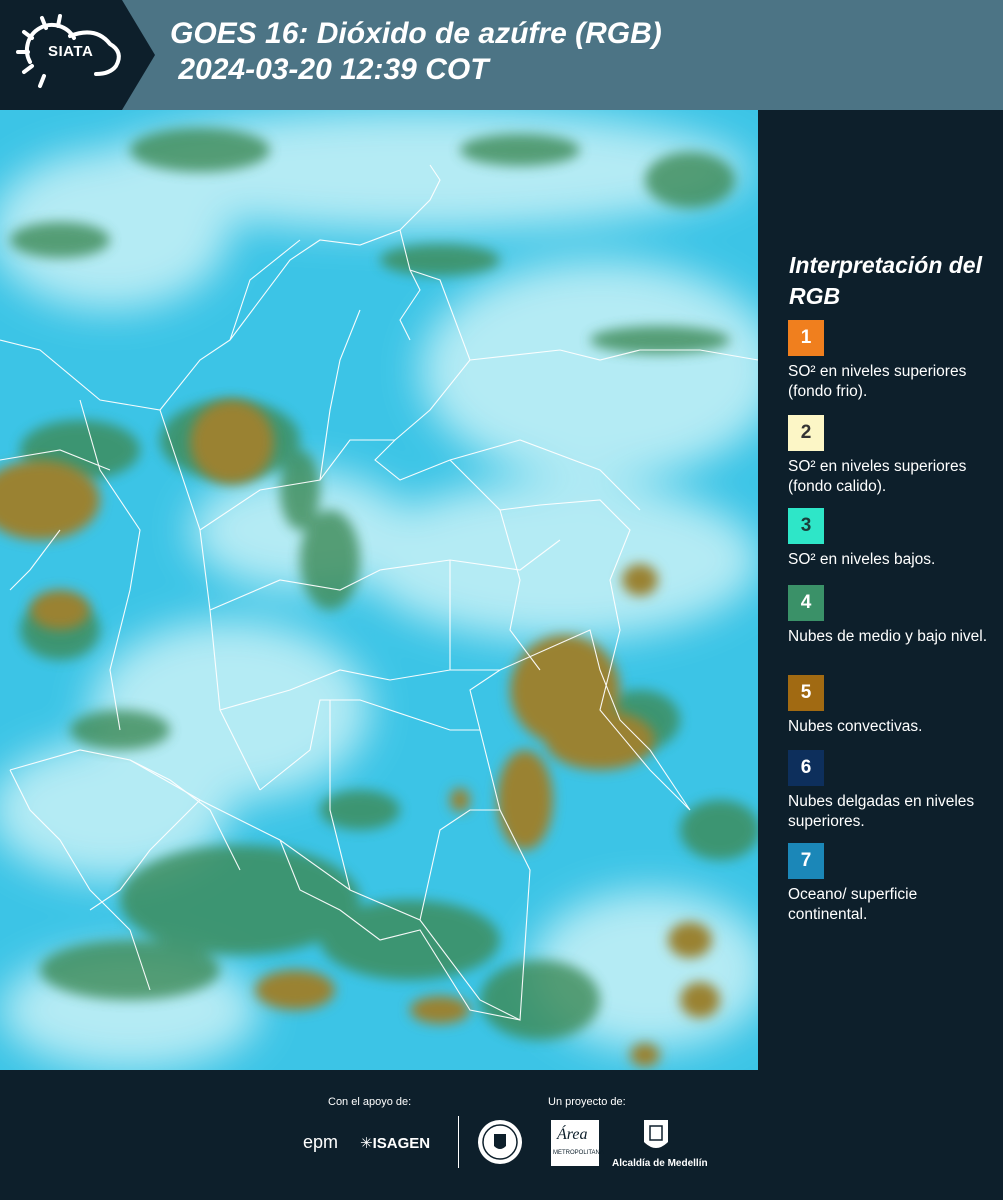 The image size is (1003, 1200). Describe the element at coordinates (660, 1163) in the screenshot. I see `alcaldia-text: Alcaldía de Medellín` at that location.